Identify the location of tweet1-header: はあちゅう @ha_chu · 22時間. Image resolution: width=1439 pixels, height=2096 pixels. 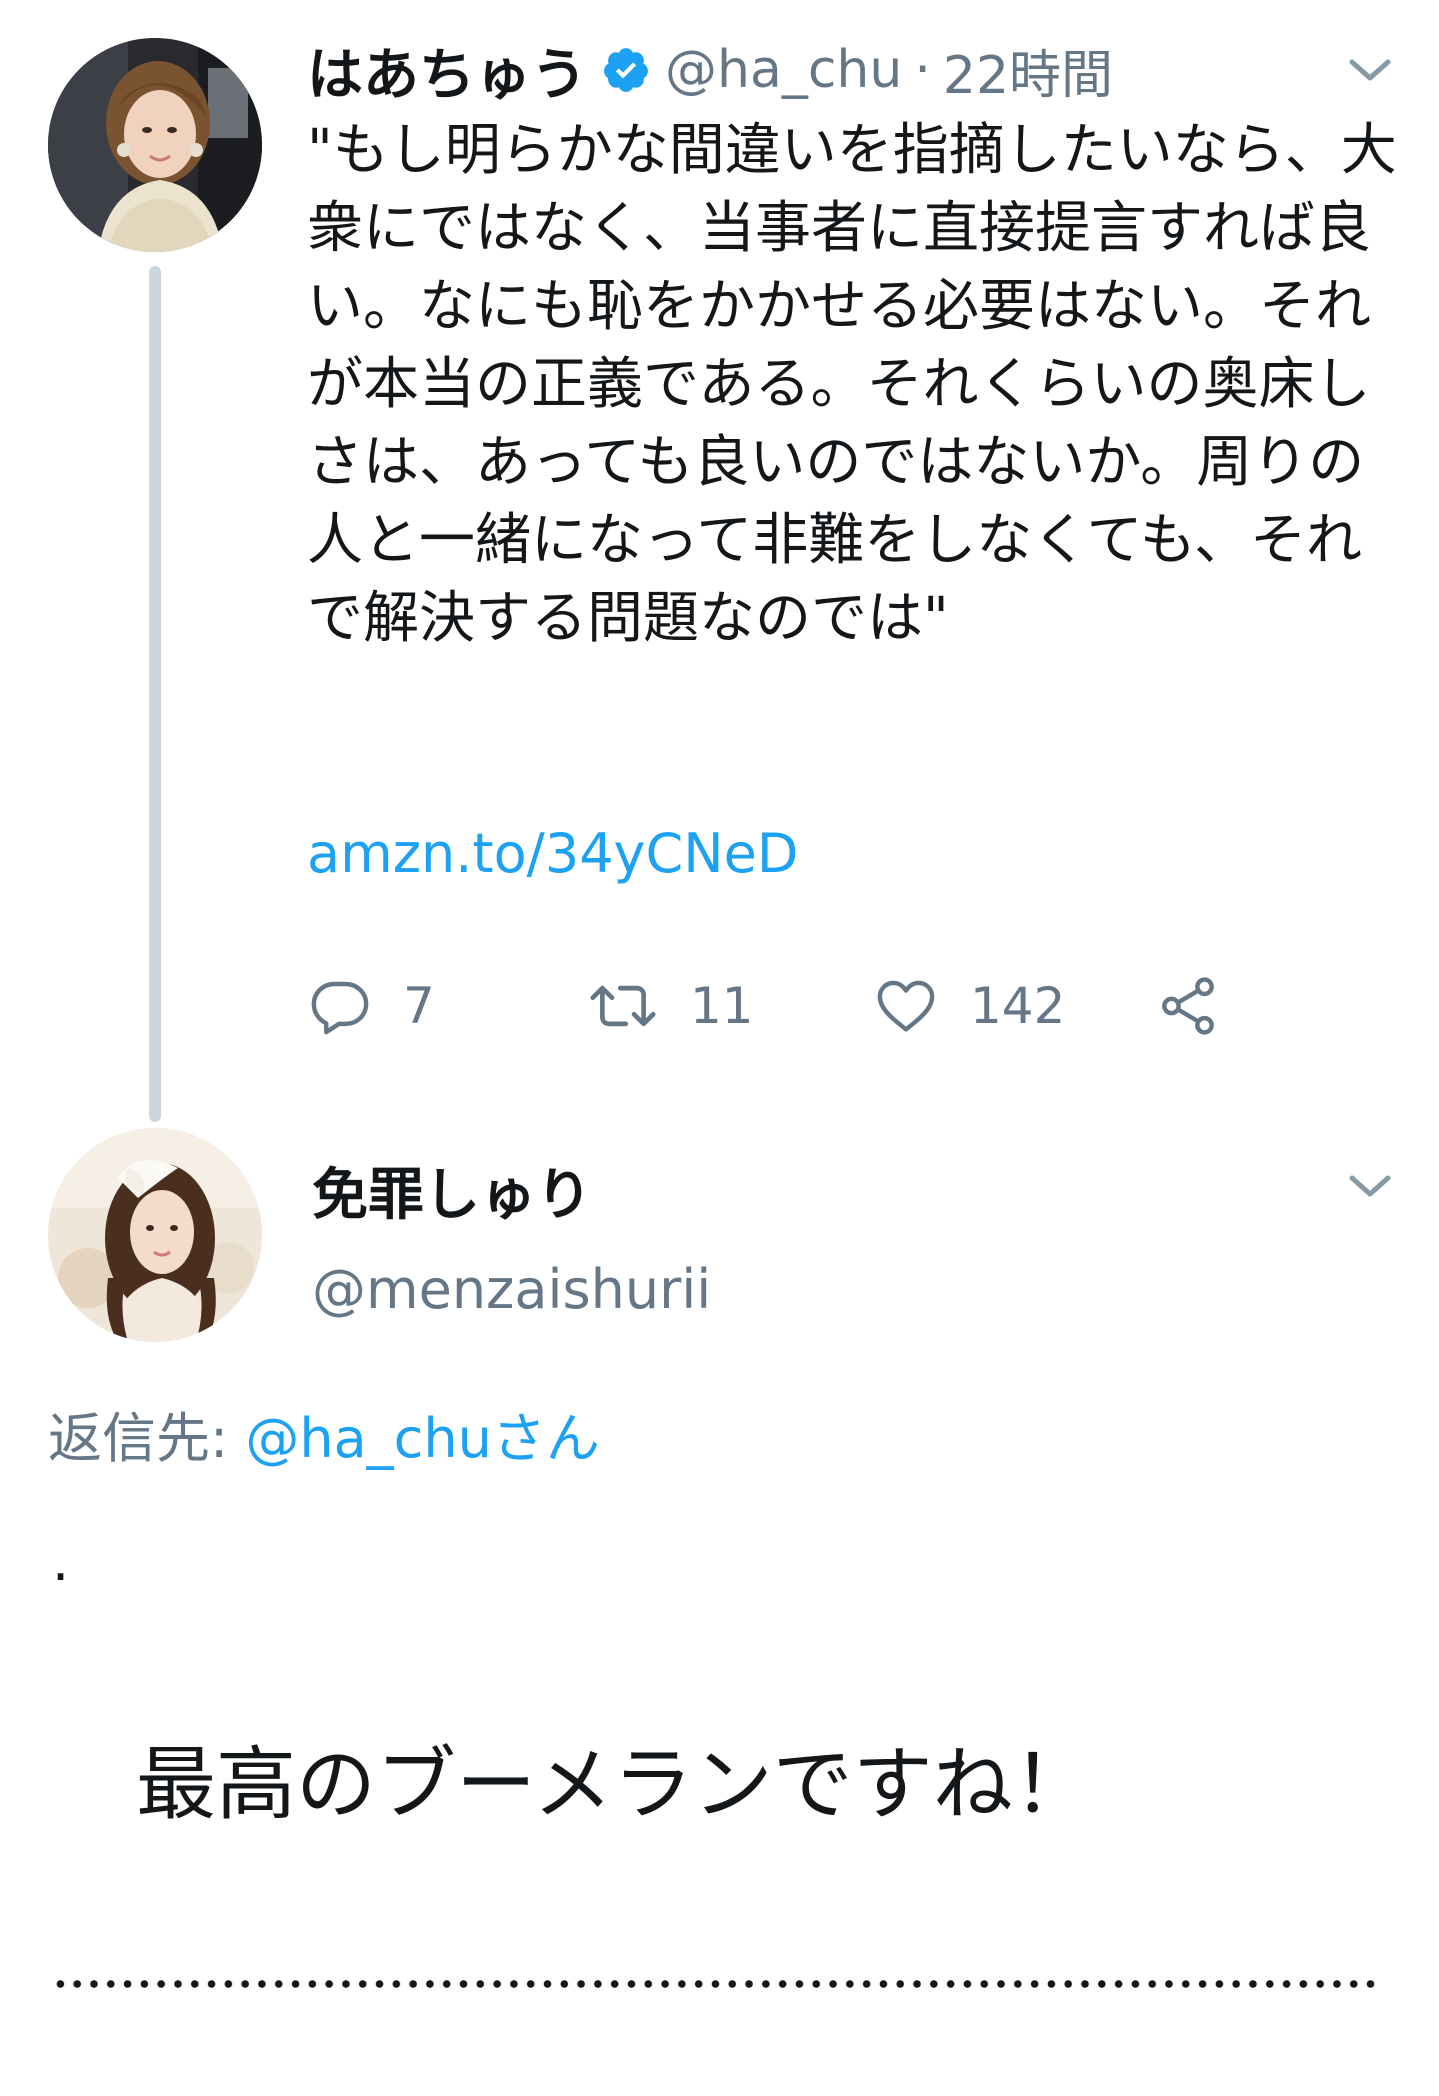
(710, 70).